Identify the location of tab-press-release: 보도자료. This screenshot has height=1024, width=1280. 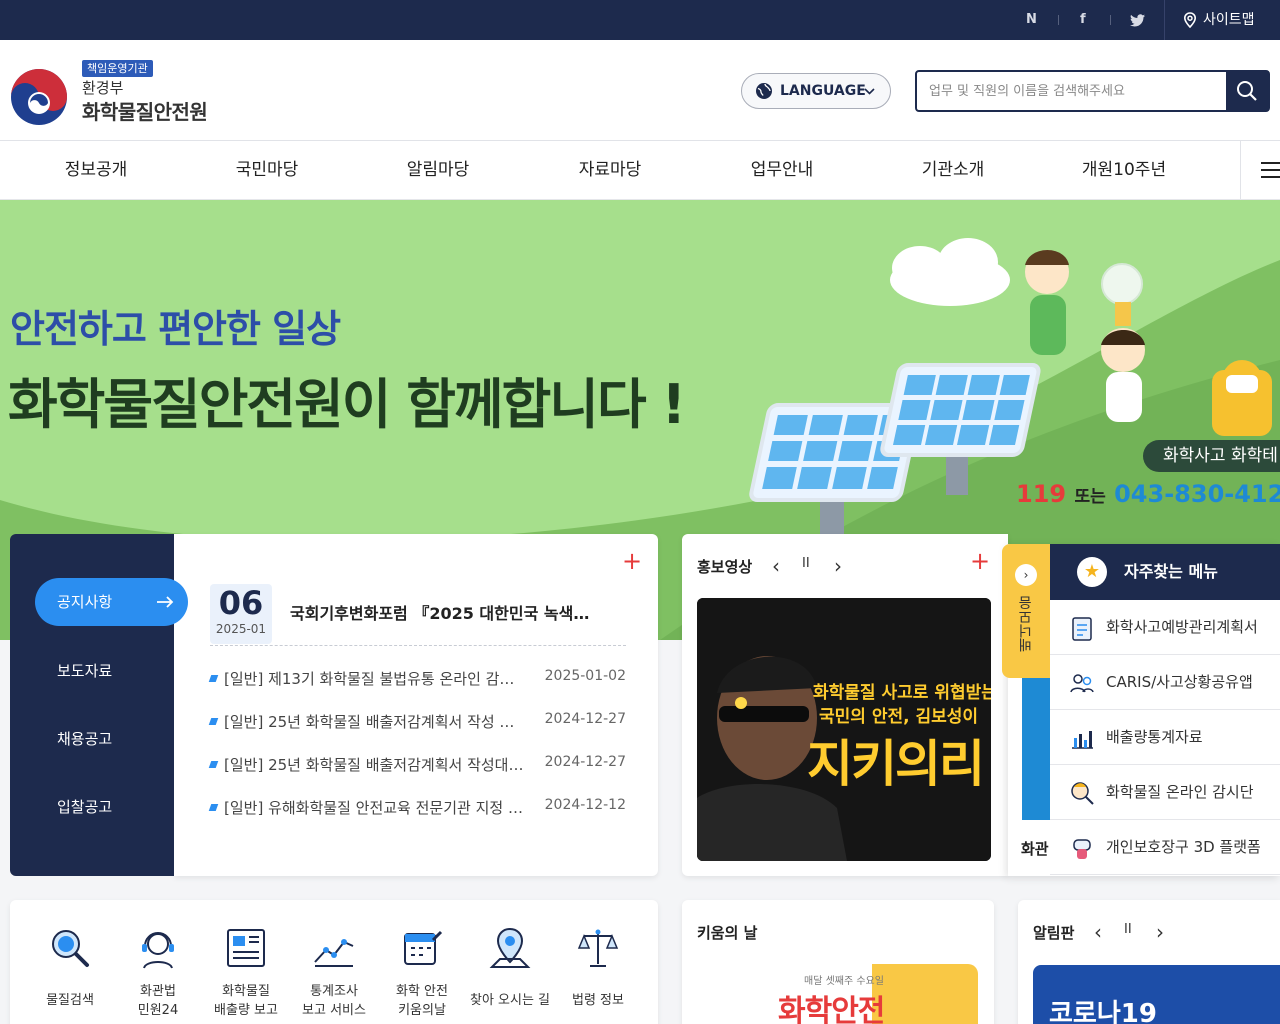
(84, 670).